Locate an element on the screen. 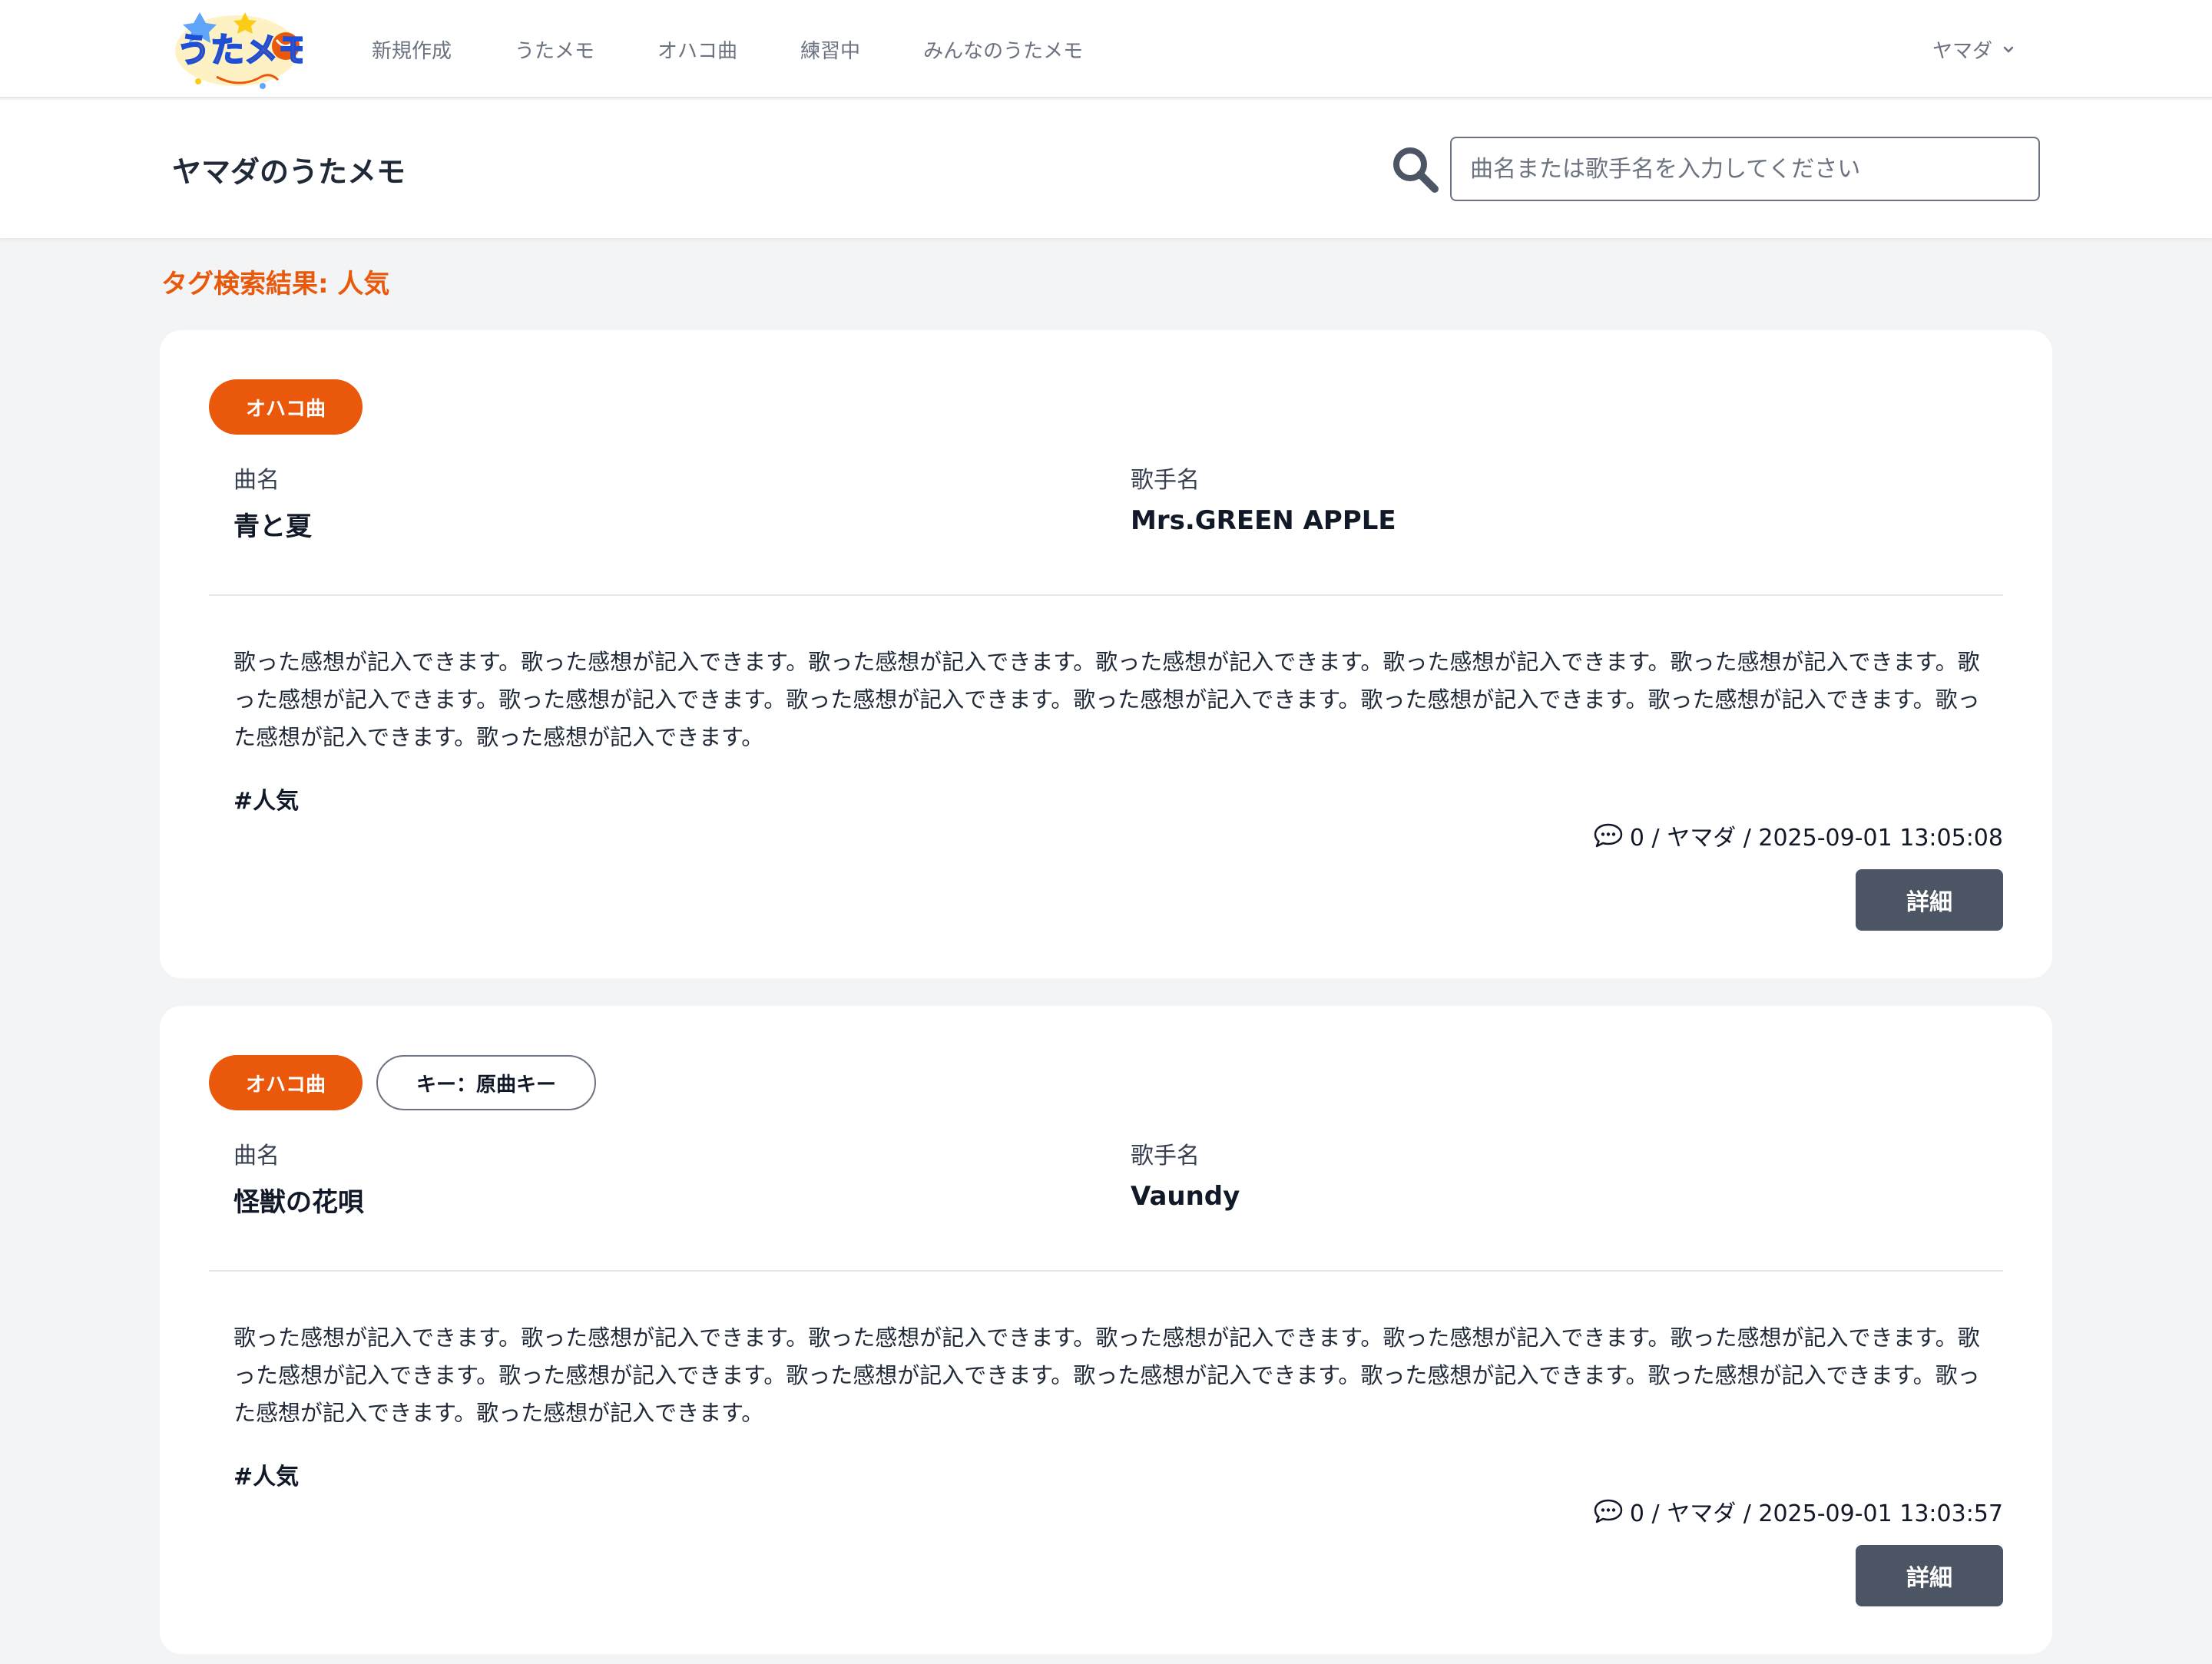  song-title: 怪獣の花唄 is located at coordinates (299, 1202).